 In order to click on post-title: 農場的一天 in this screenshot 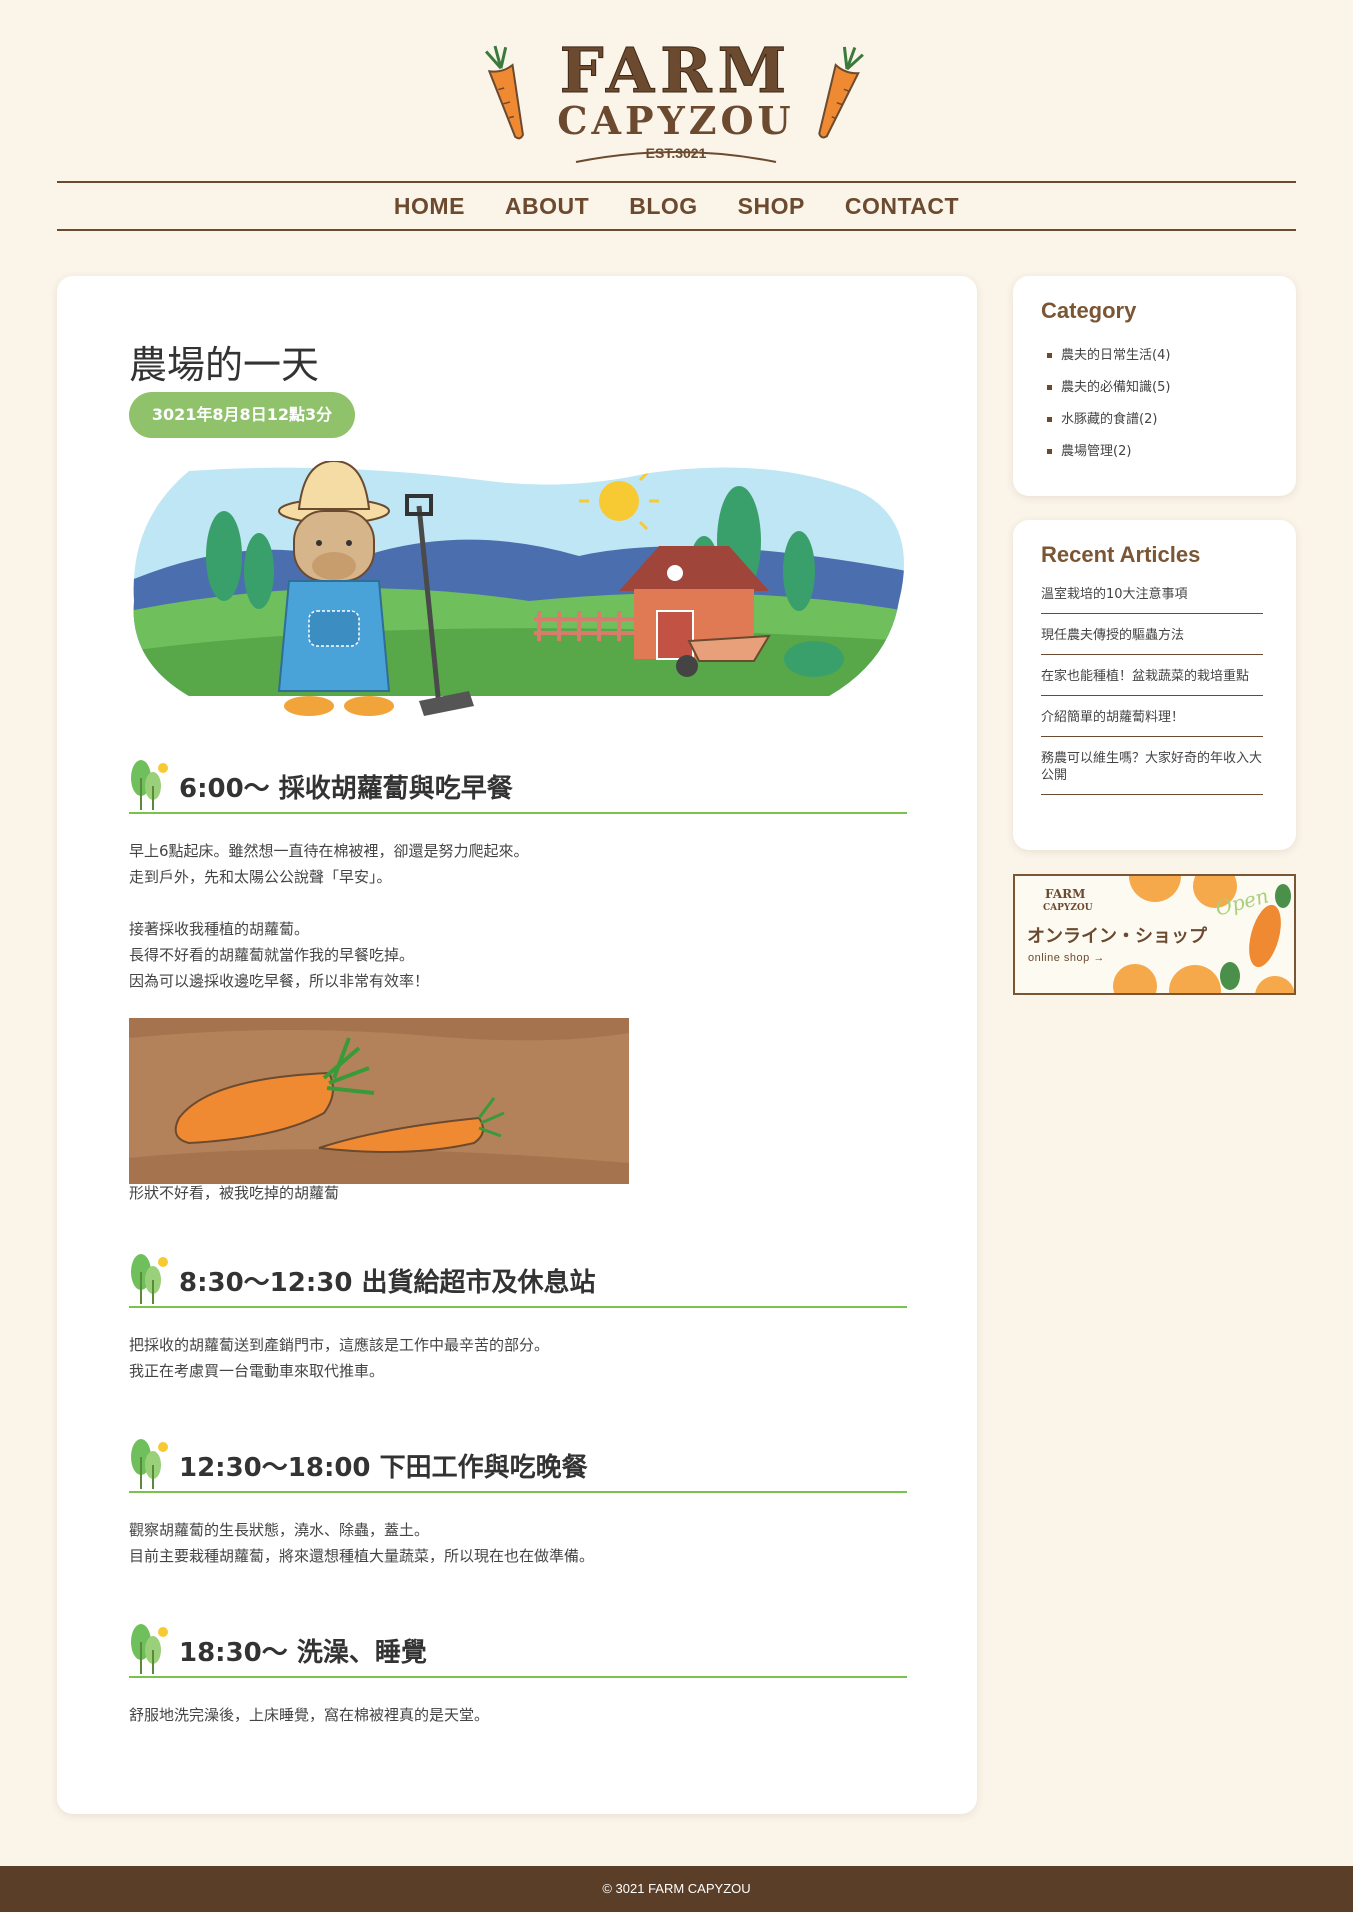, I will do `click(224, 365)`.